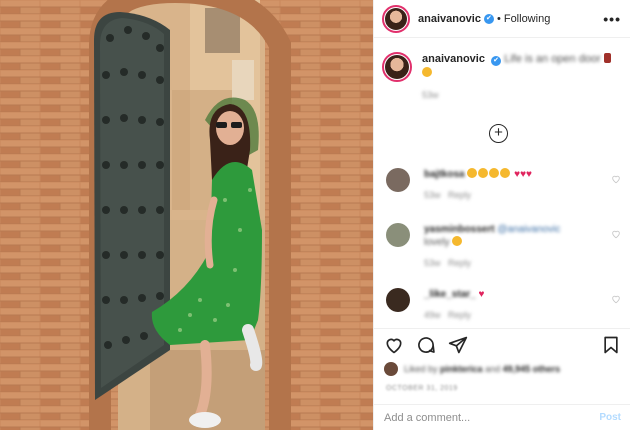  I want to click on post-caption: anaivanovic ✔ Life is an open door 53w, so click(502, 70).